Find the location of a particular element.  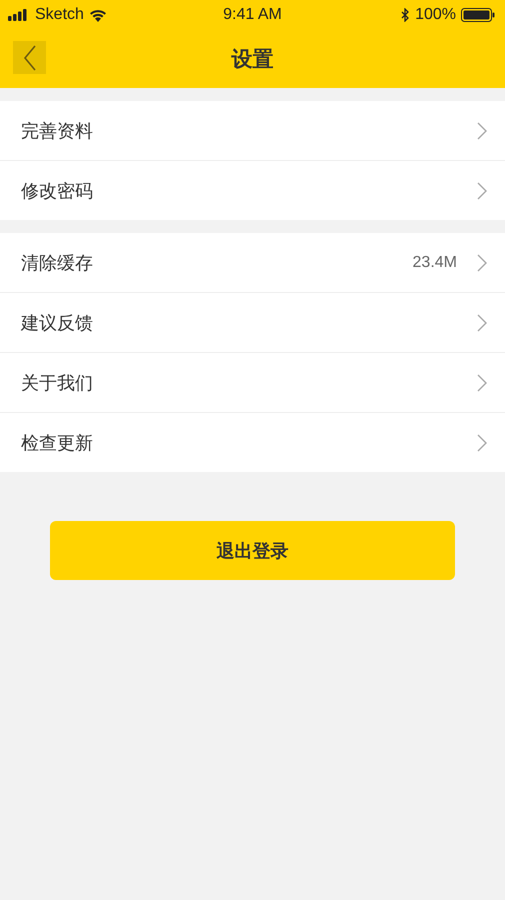

settings-row: 关于我们 is located at coordinates (252, 382).